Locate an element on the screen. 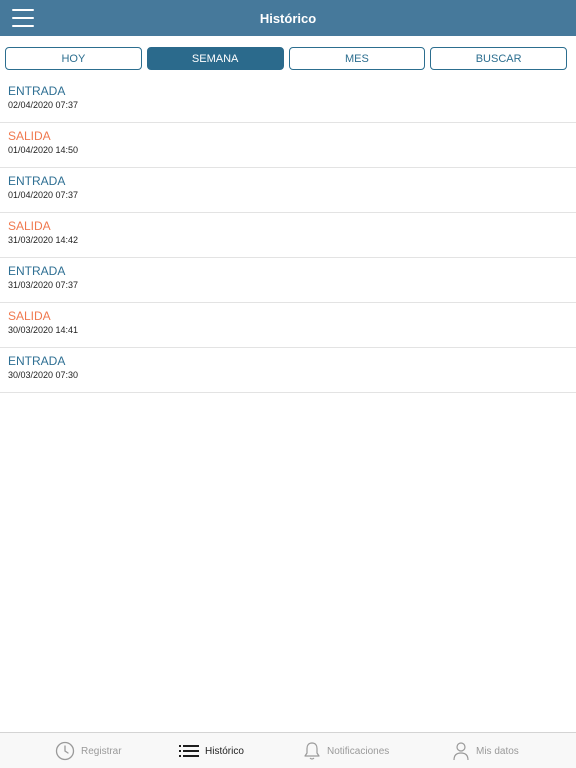 The image size is (576, 768). list-item: SALIDA 31/03/2020 14:42 is located at coordinates (288, 235).